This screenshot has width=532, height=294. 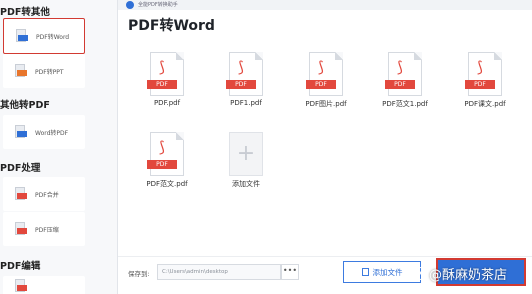 What do you see at coordinates (405, 104) in the screenshot?
I see `file-name: PDF范文1.pdf` at bounding box center [405, 104].